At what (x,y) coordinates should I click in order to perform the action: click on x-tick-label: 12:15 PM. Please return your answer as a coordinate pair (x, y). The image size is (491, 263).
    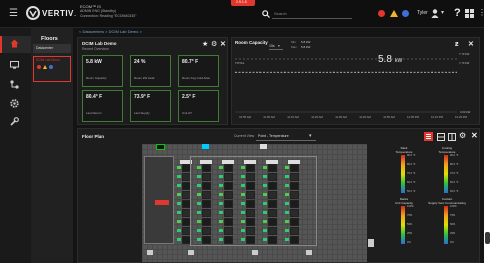
    Looking at the image, I should click on (437, 117).